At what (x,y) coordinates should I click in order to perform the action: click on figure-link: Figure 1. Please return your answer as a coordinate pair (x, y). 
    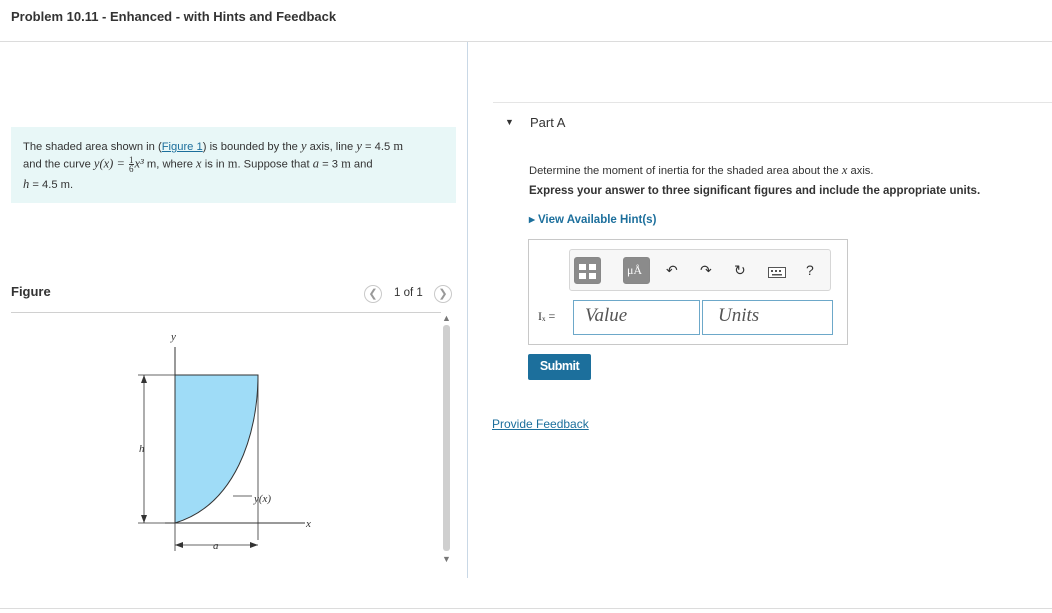
    Looking at the image, I should click on (182, 147).